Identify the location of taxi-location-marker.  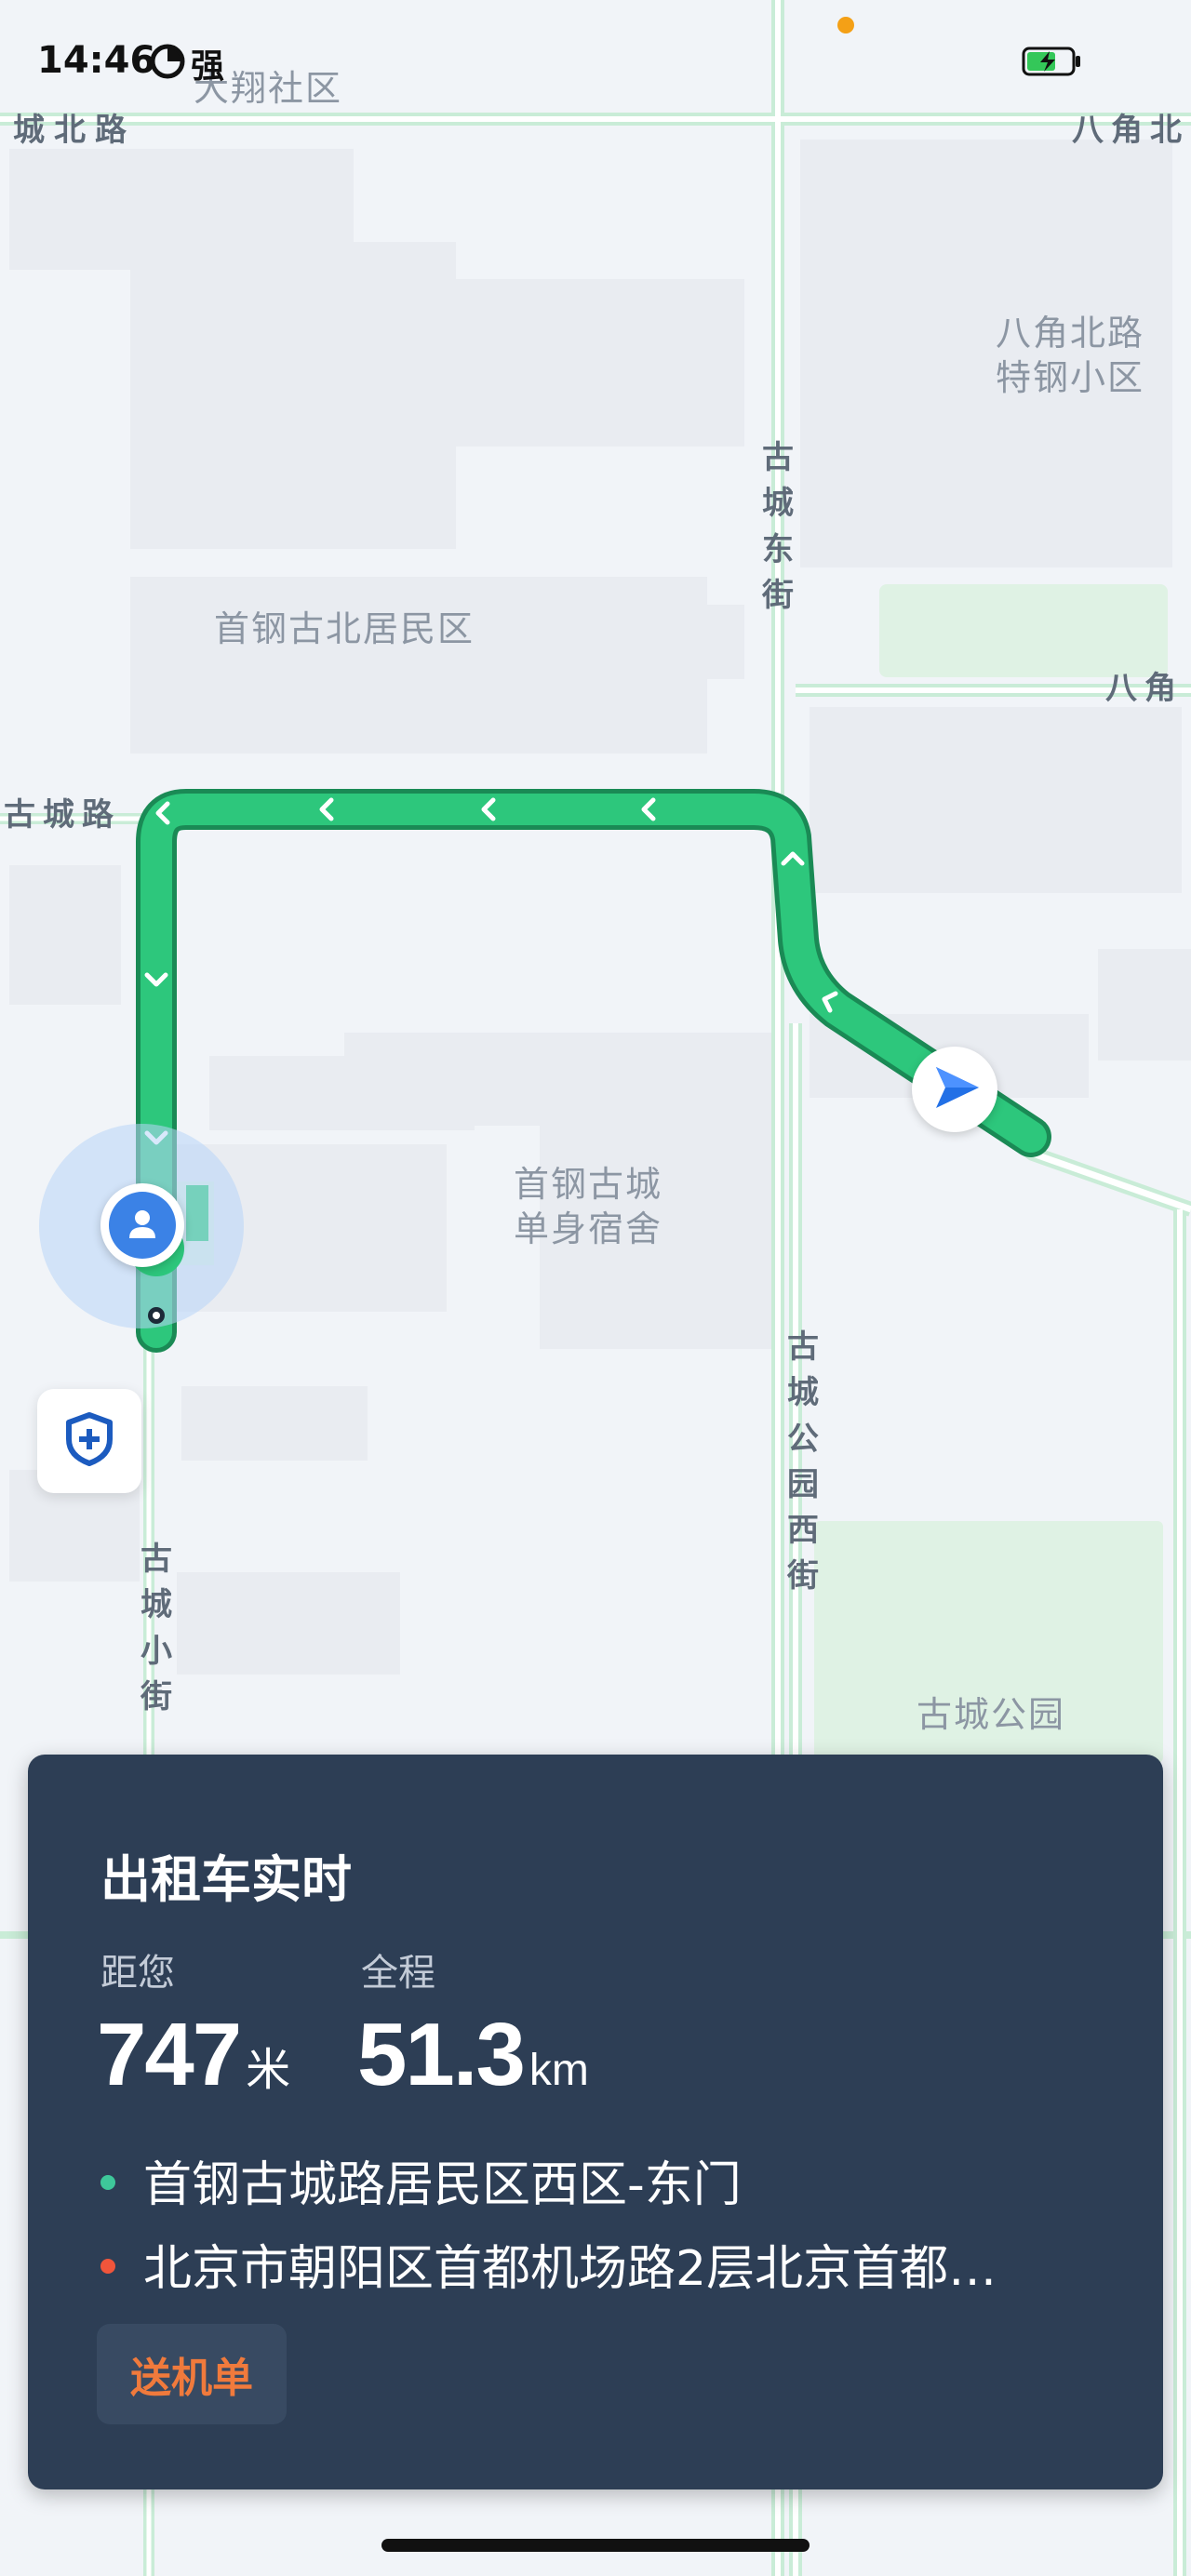
(954, 1089).